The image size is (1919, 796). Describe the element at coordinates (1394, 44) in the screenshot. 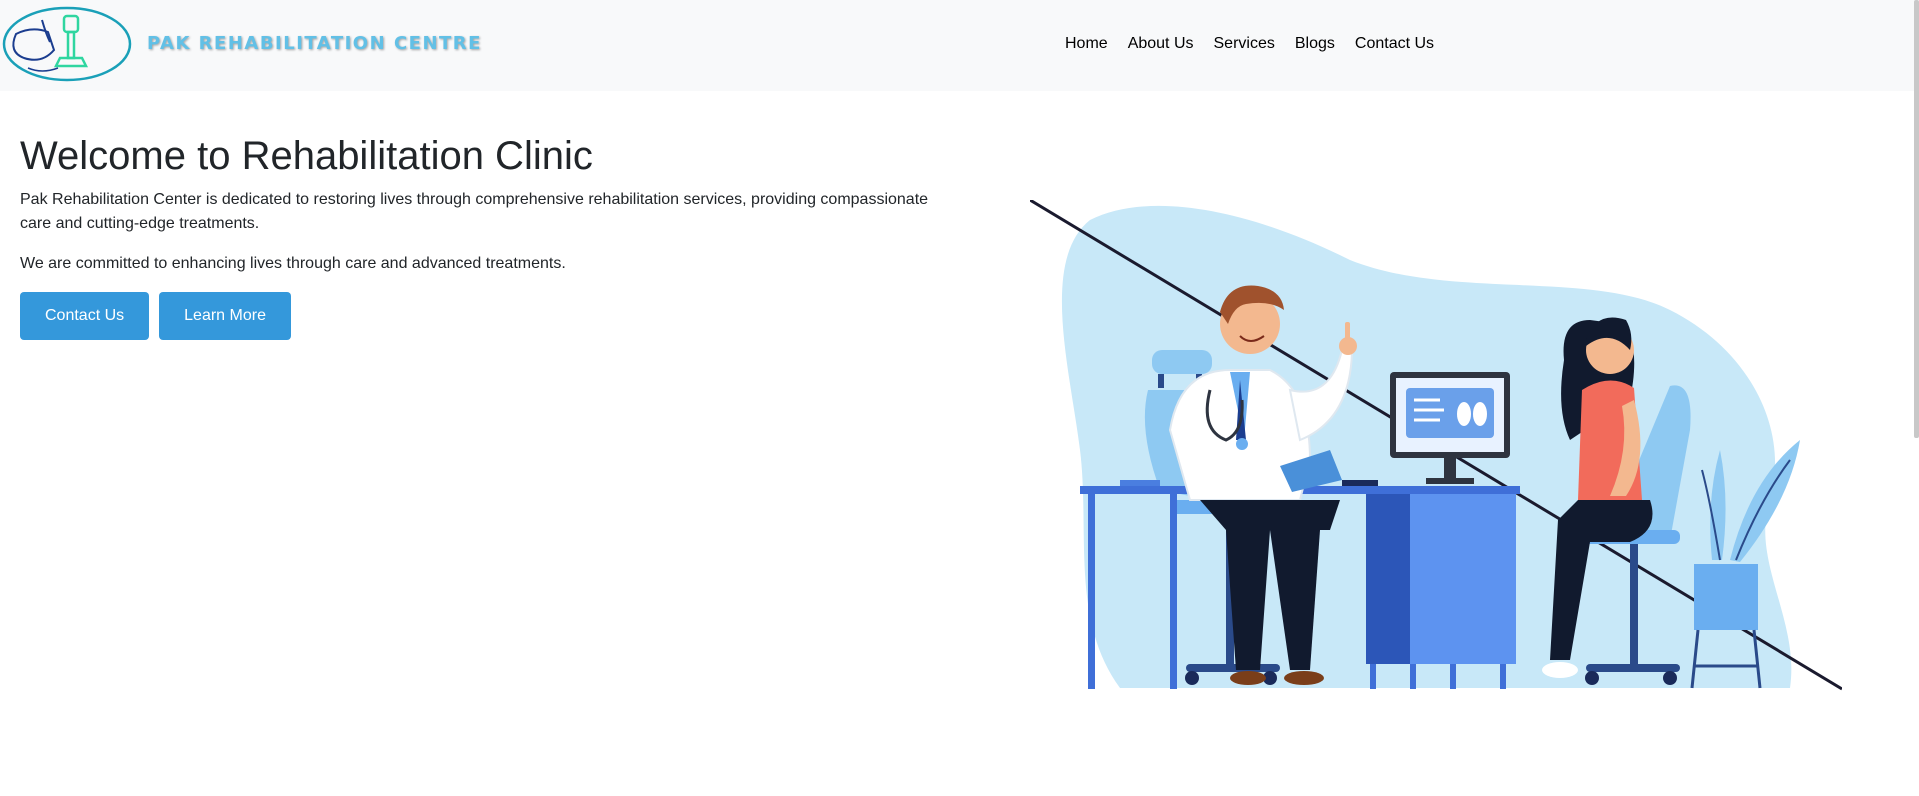

I see `nav-contact-link: Contact Us` at that location.